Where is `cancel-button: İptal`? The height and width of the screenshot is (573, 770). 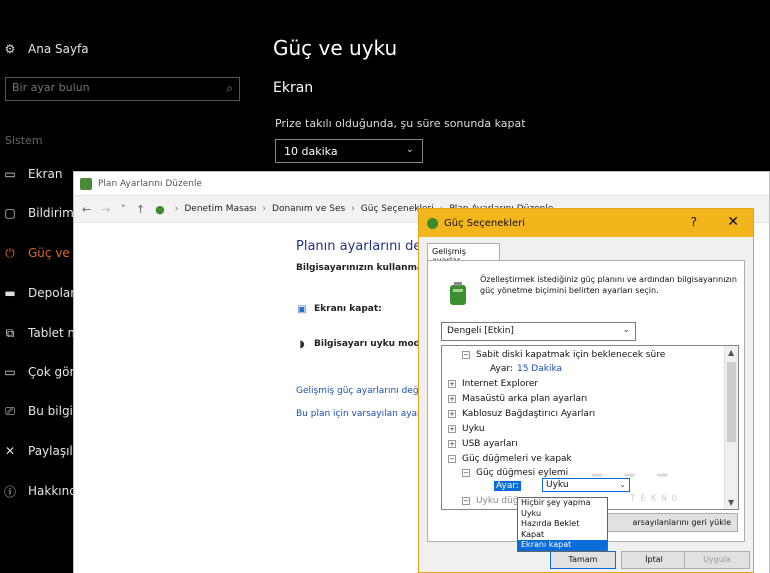
cancel-button: İptal is located at coordinates (654, 560).